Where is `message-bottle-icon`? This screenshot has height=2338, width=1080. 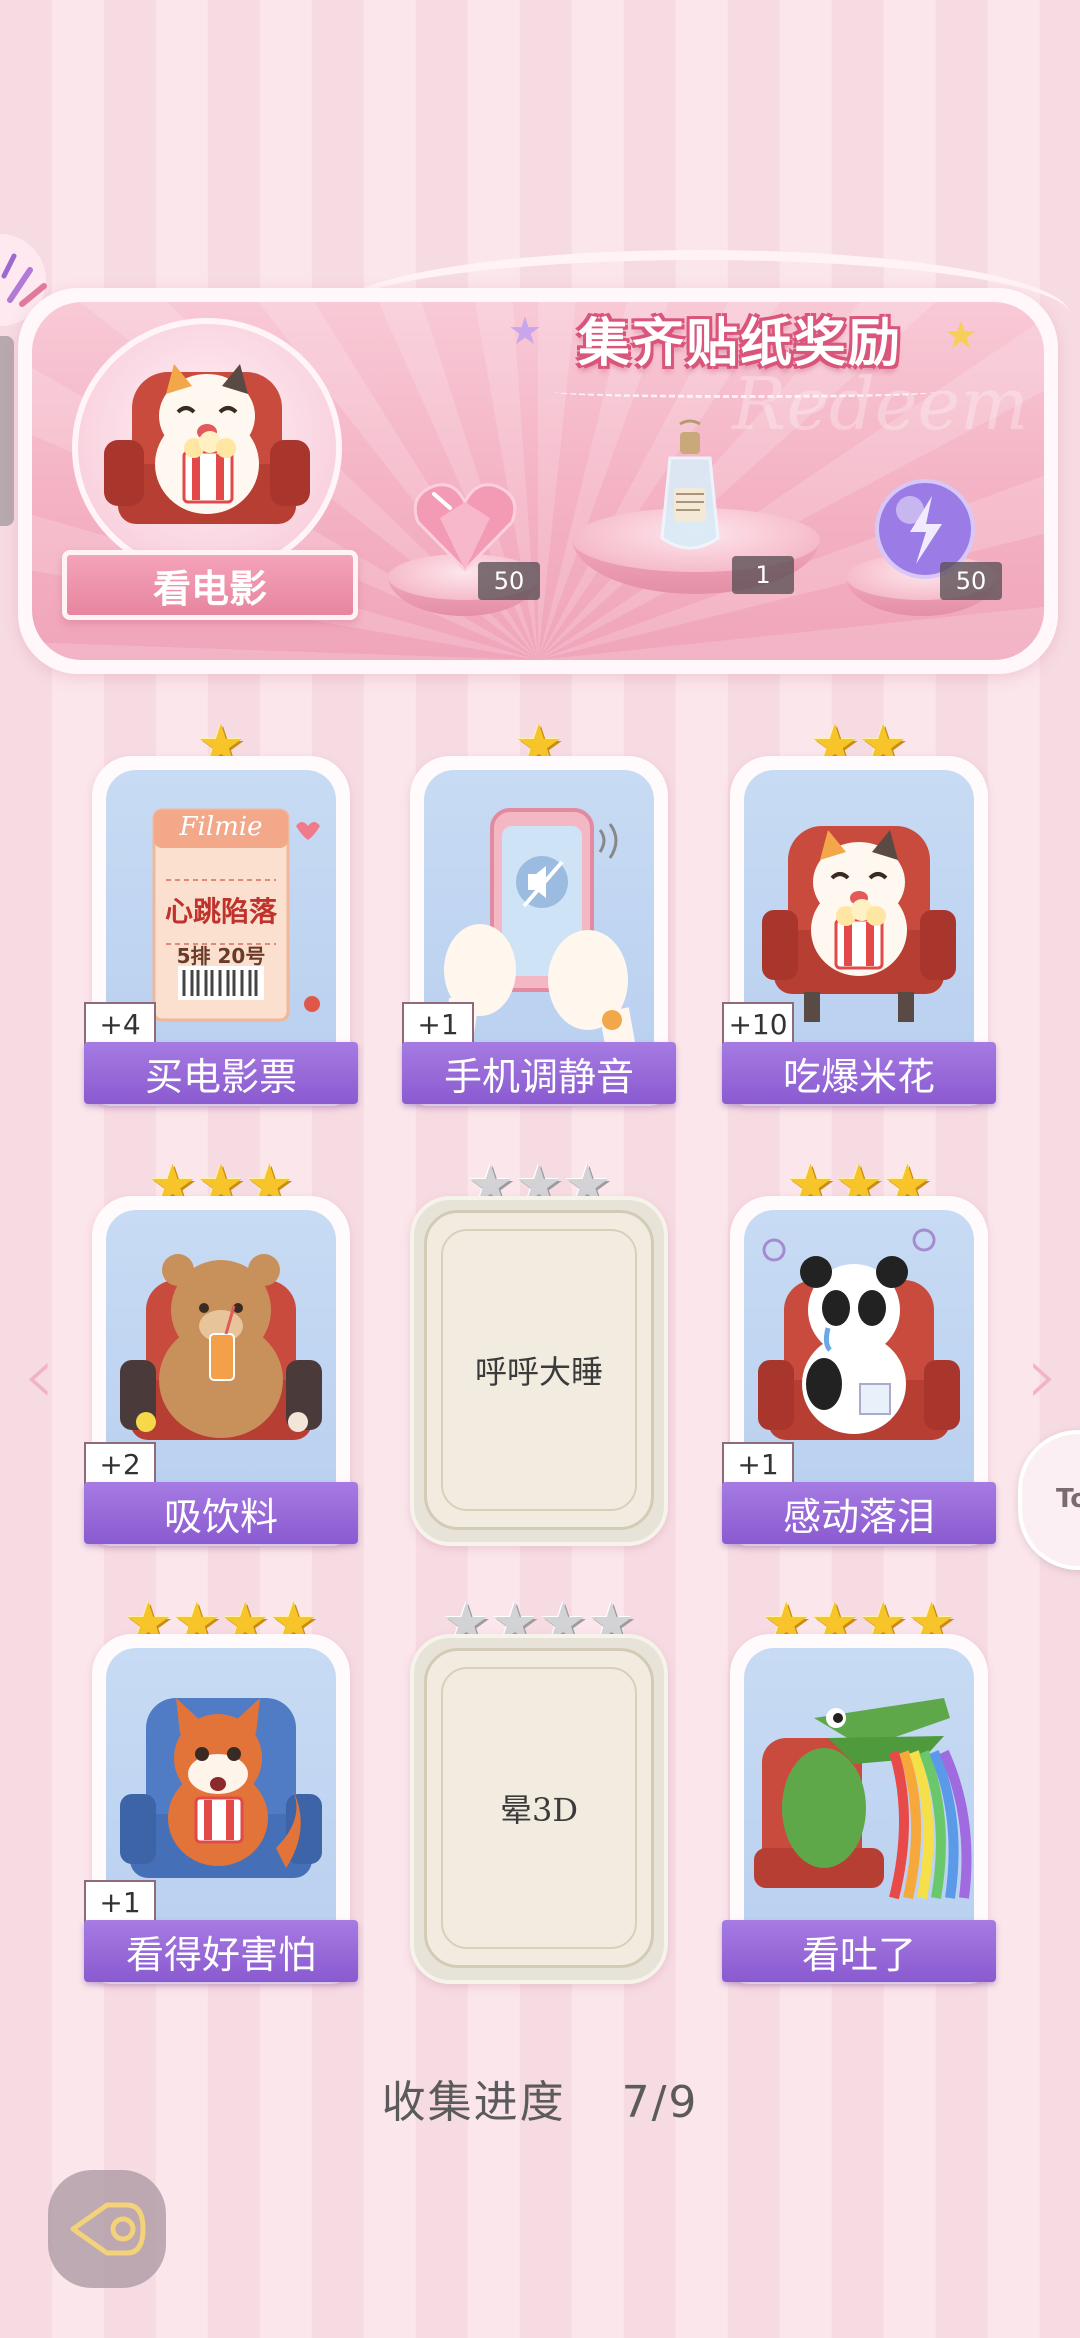 message-bottle-icon is located at coordinates (690, 495).